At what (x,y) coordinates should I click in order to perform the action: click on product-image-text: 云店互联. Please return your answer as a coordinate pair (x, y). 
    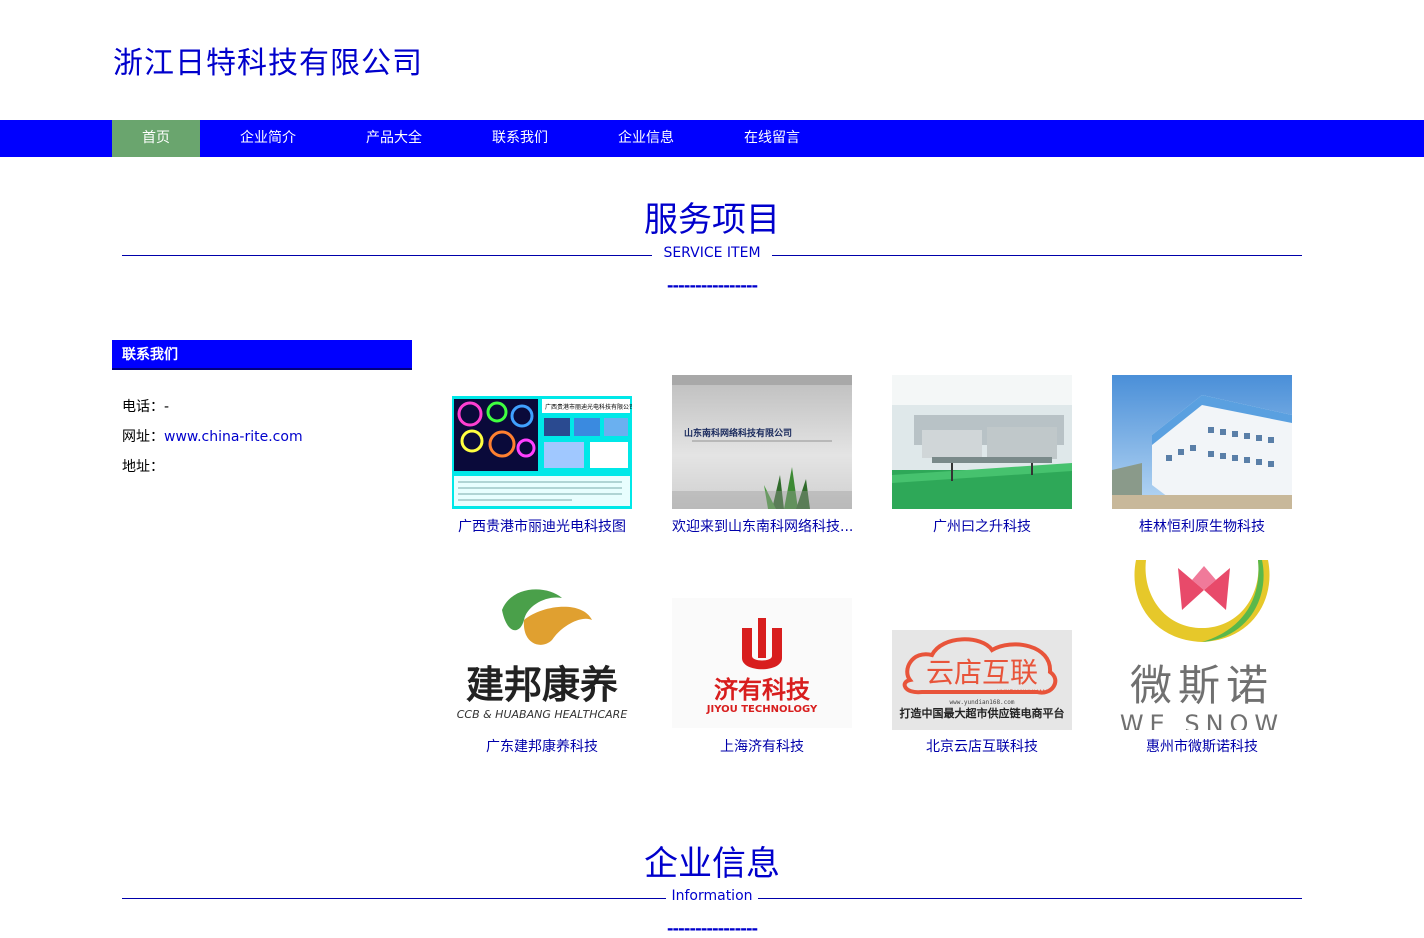
    Looking at the image, I should click on (982, 672).